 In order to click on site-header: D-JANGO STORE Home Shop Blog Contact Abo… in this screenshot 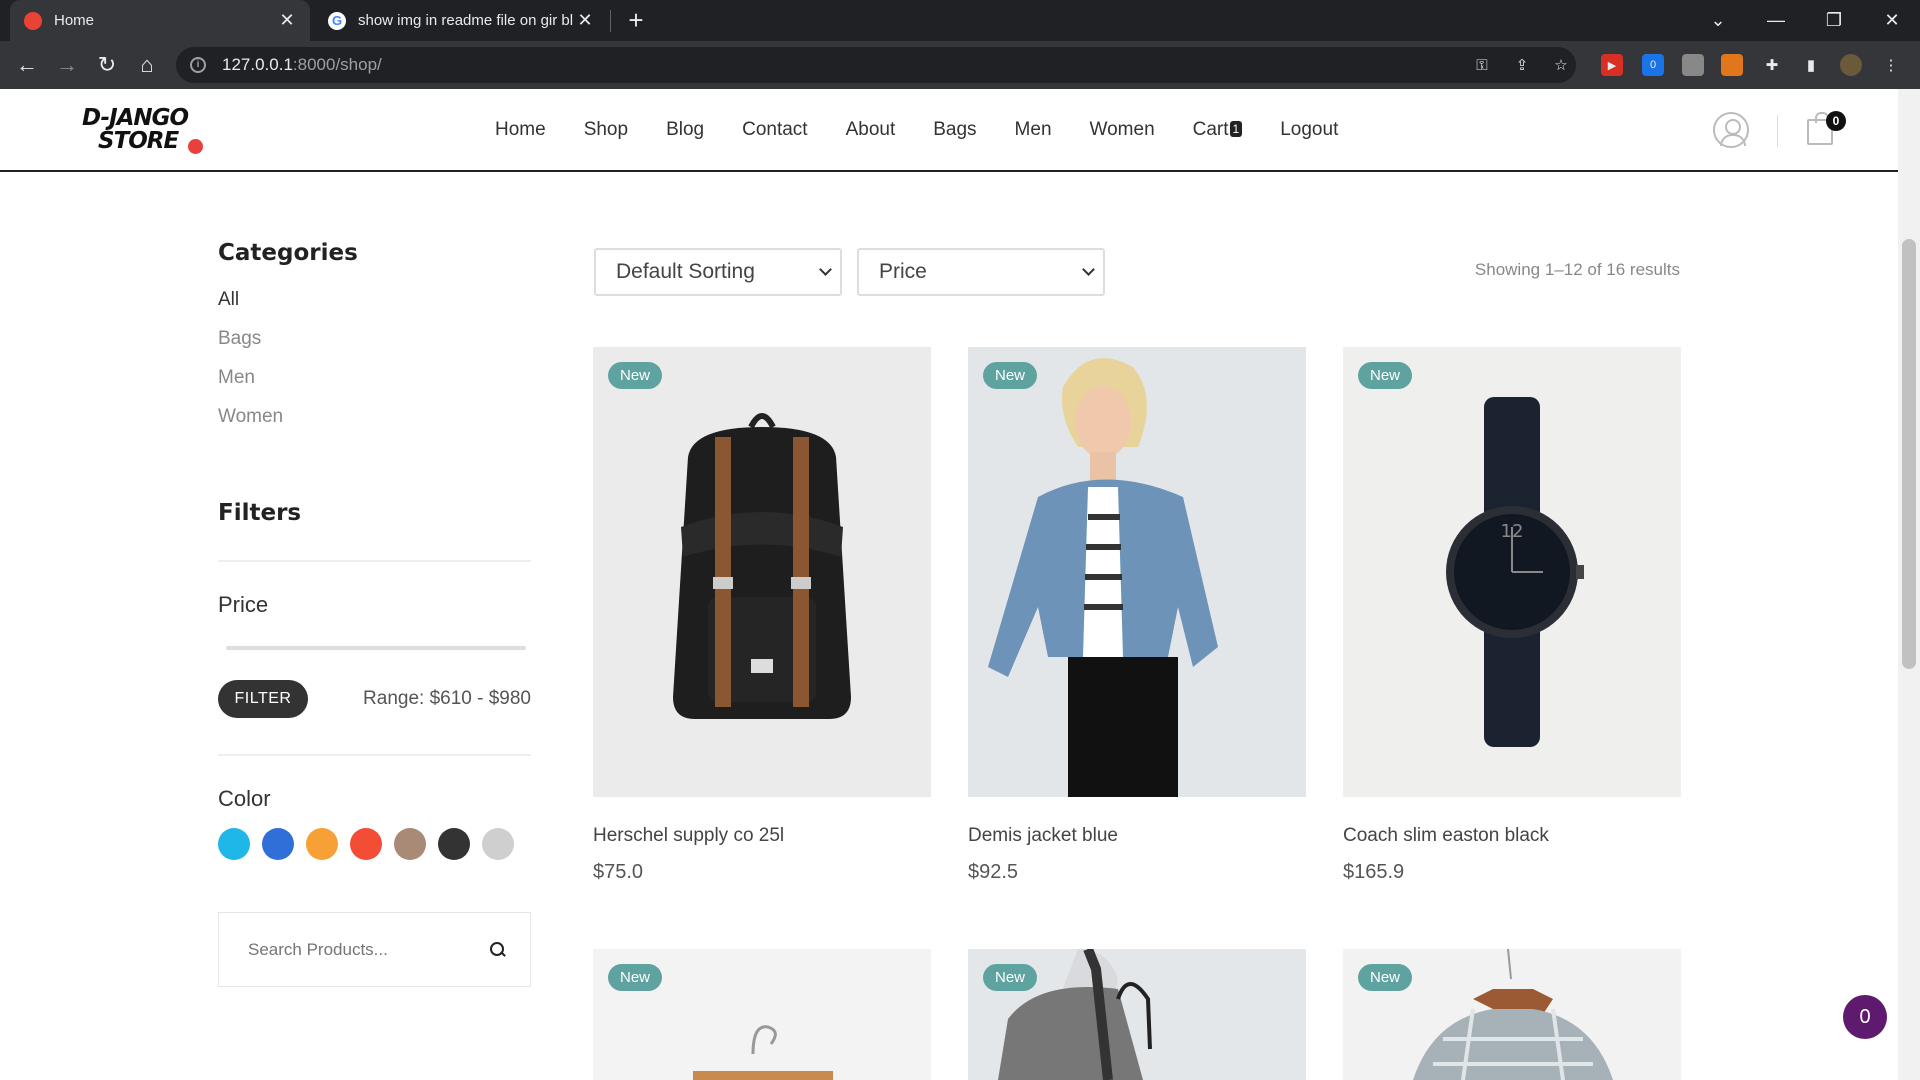, I will do `click(949, 130)`.